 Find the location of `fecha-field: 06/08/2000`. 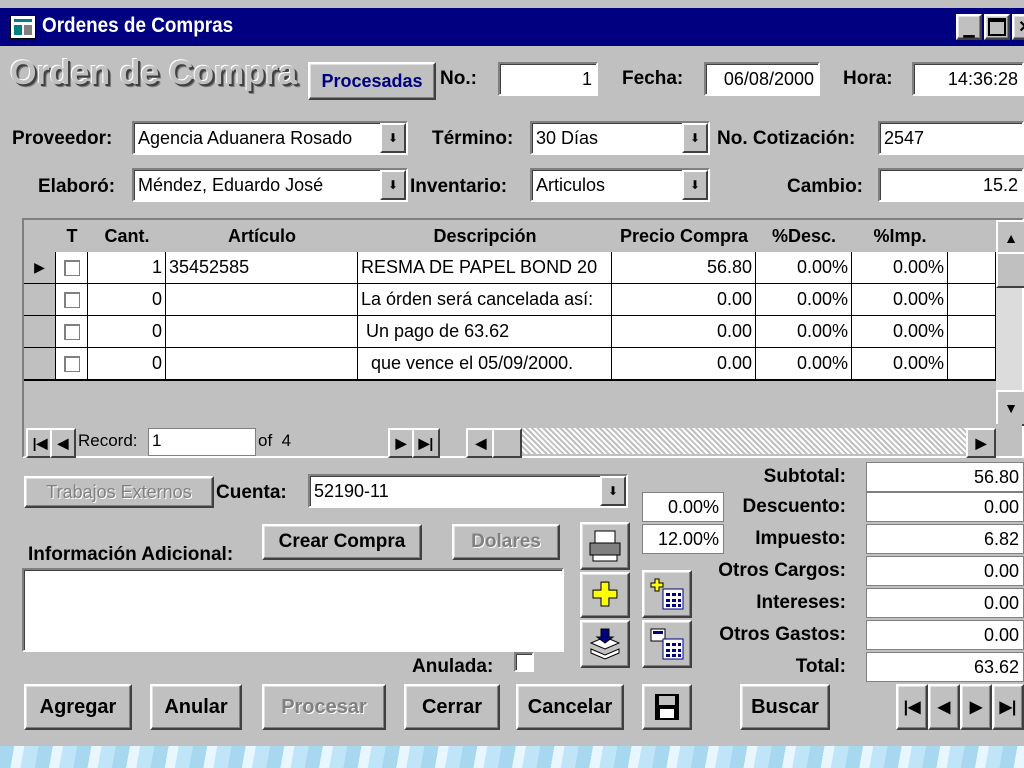

fecha-field: 06/08/2000 is located at coordinates (762, 79).